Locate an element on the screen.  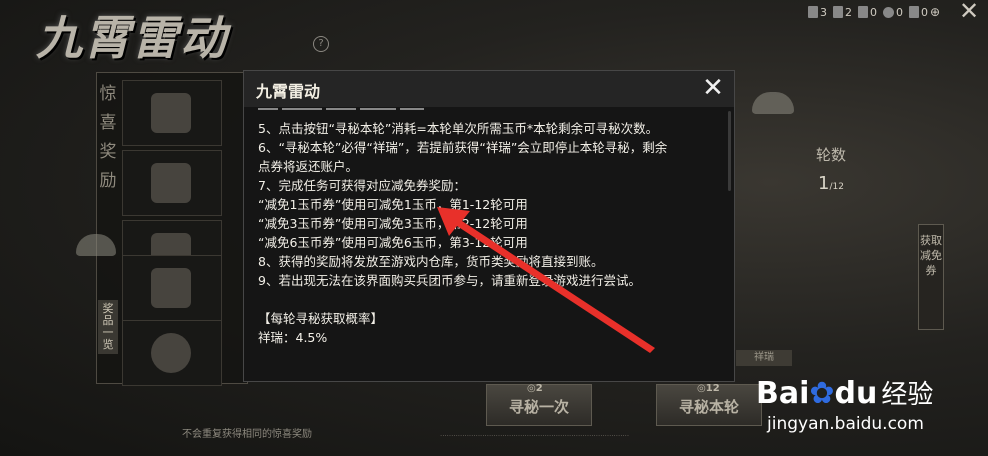
helmet-icon is located at coordinates (171, 353).